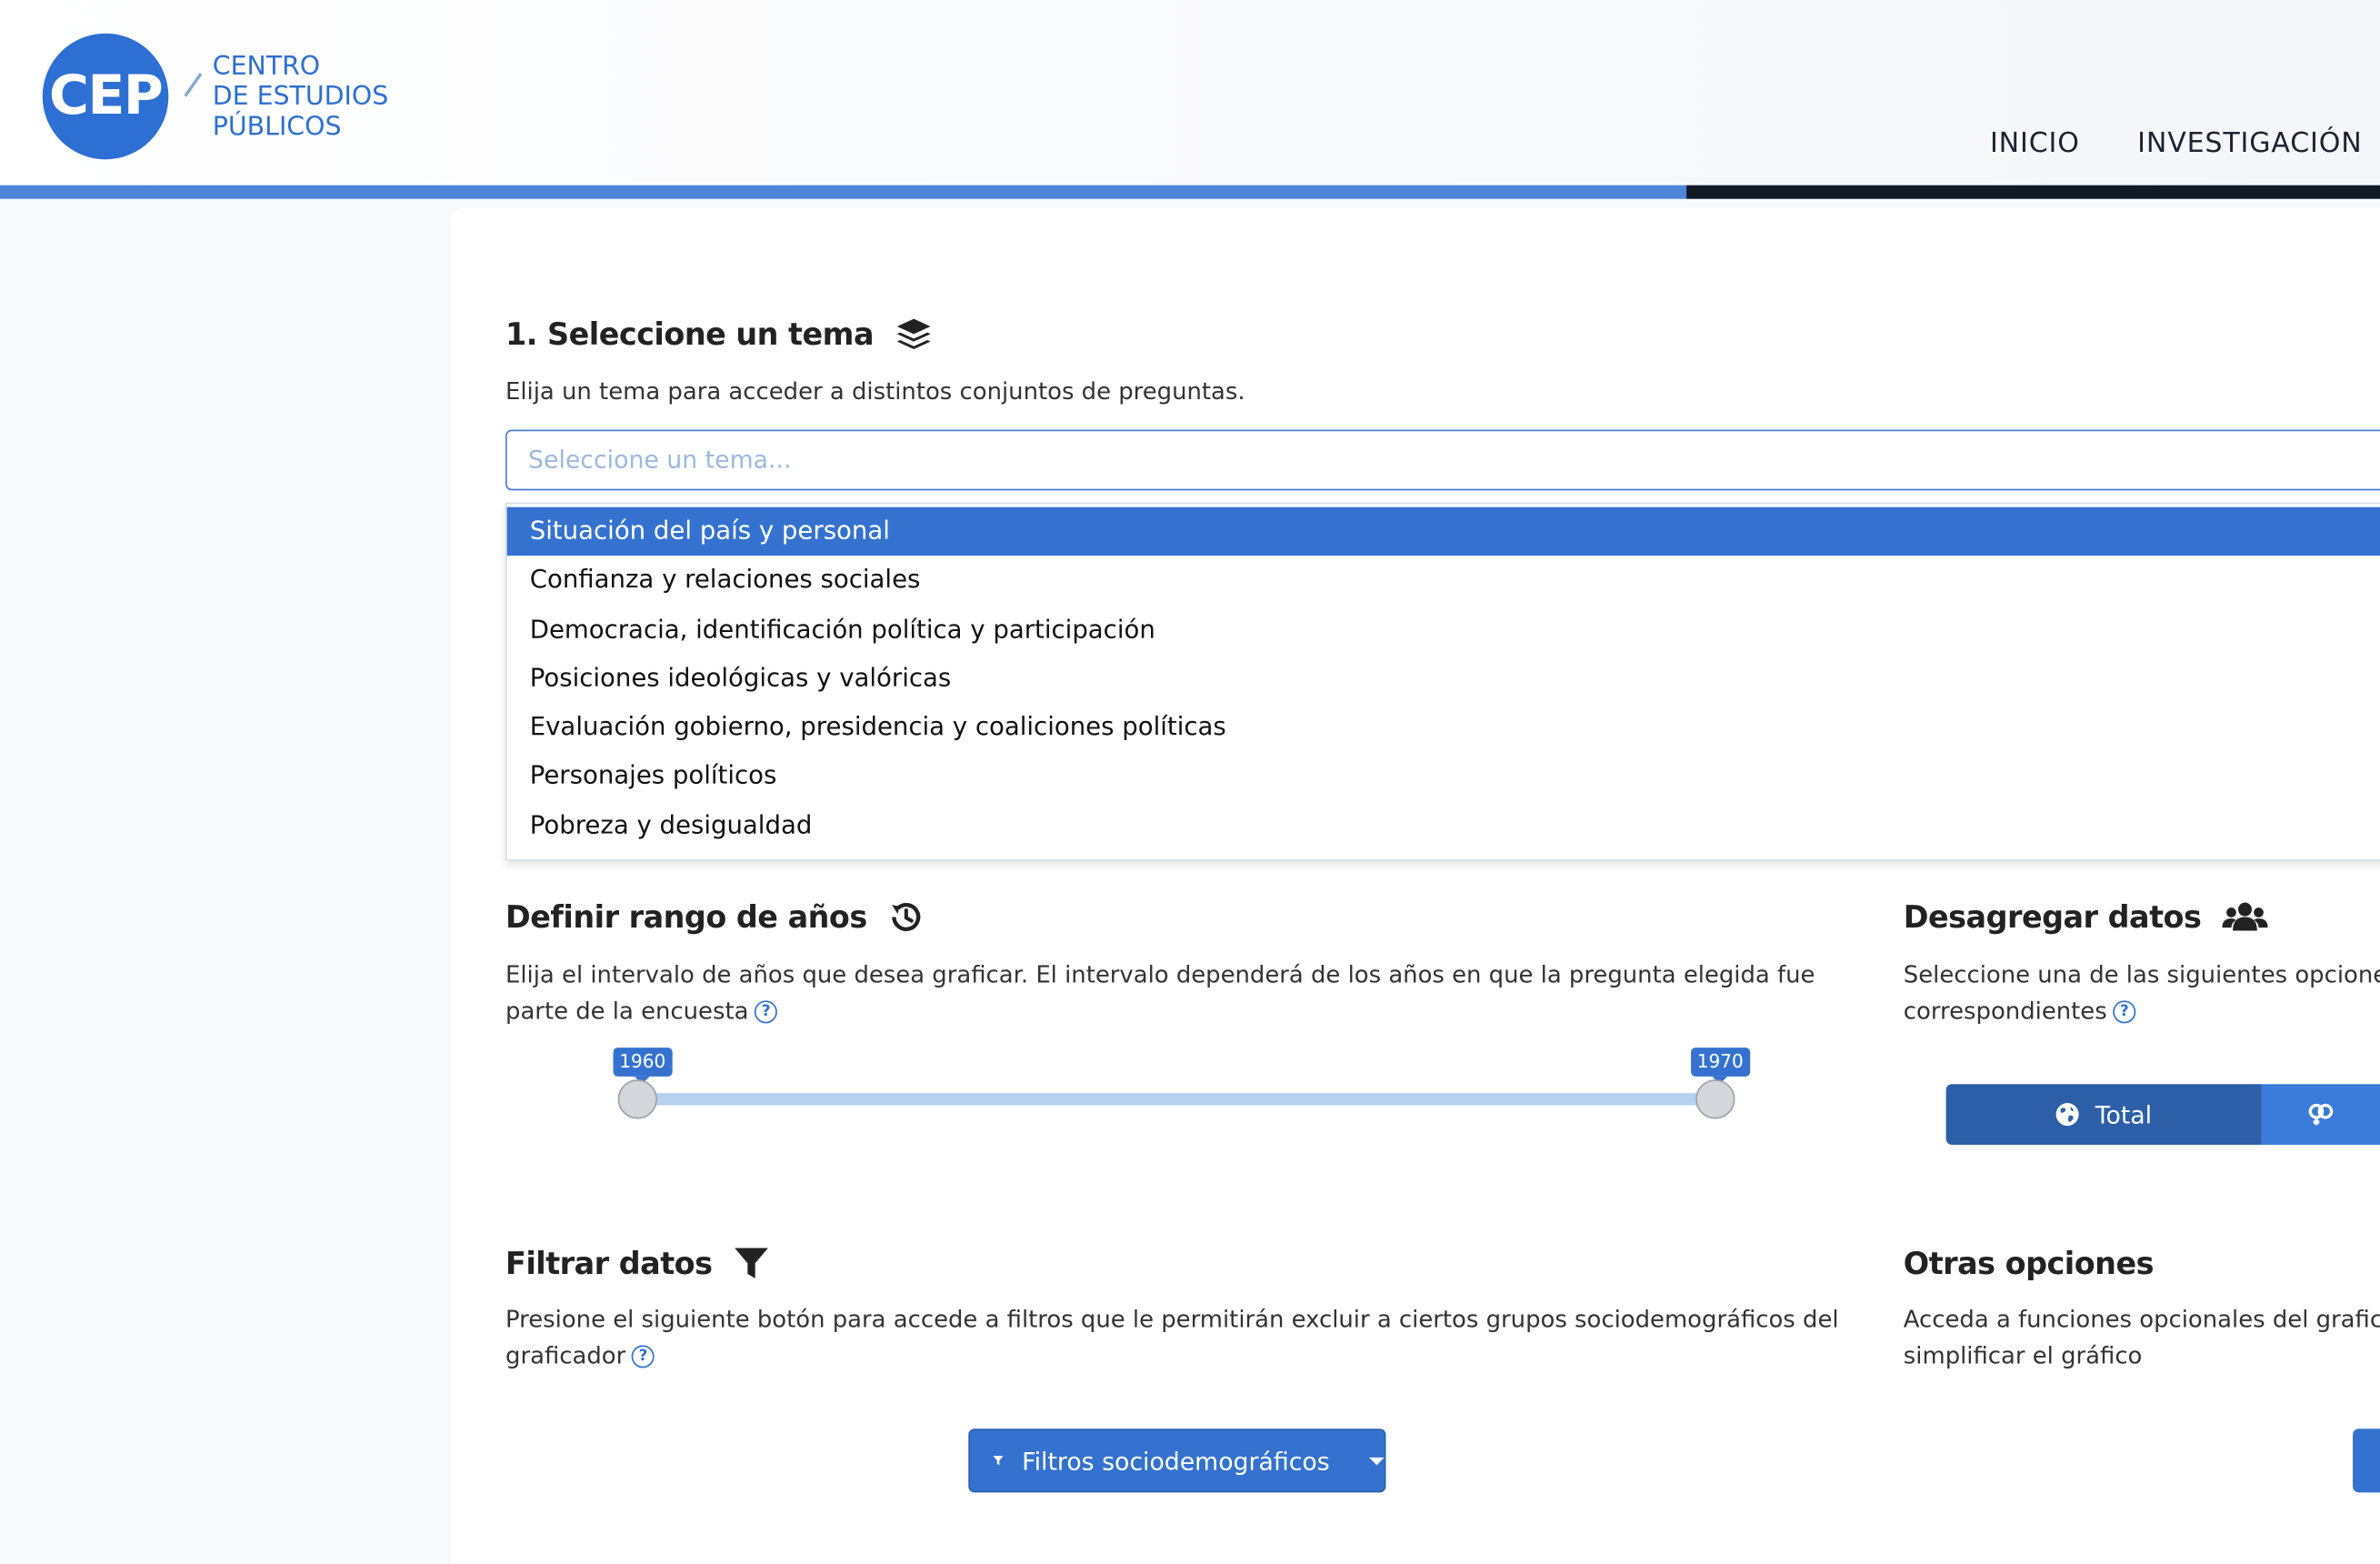  I want to click on rango-heading: Definir rango de años, so click(715, 917).